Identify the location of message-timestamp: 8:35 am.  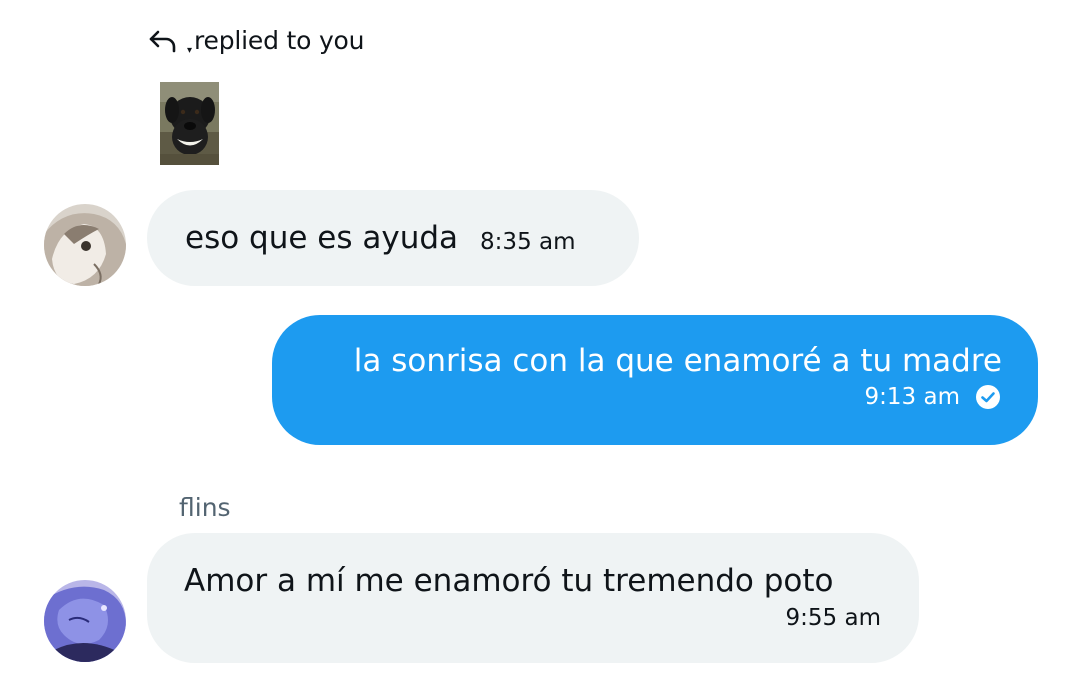
(528, 242).